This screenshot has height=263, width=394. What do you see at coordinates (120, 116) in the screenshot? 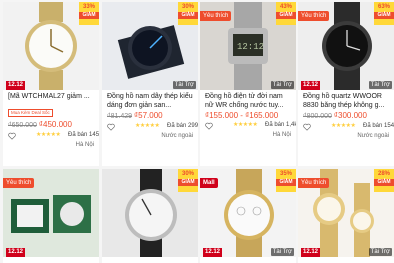
I see `old-price: ₫81.429` at bounding box center [120, 116].